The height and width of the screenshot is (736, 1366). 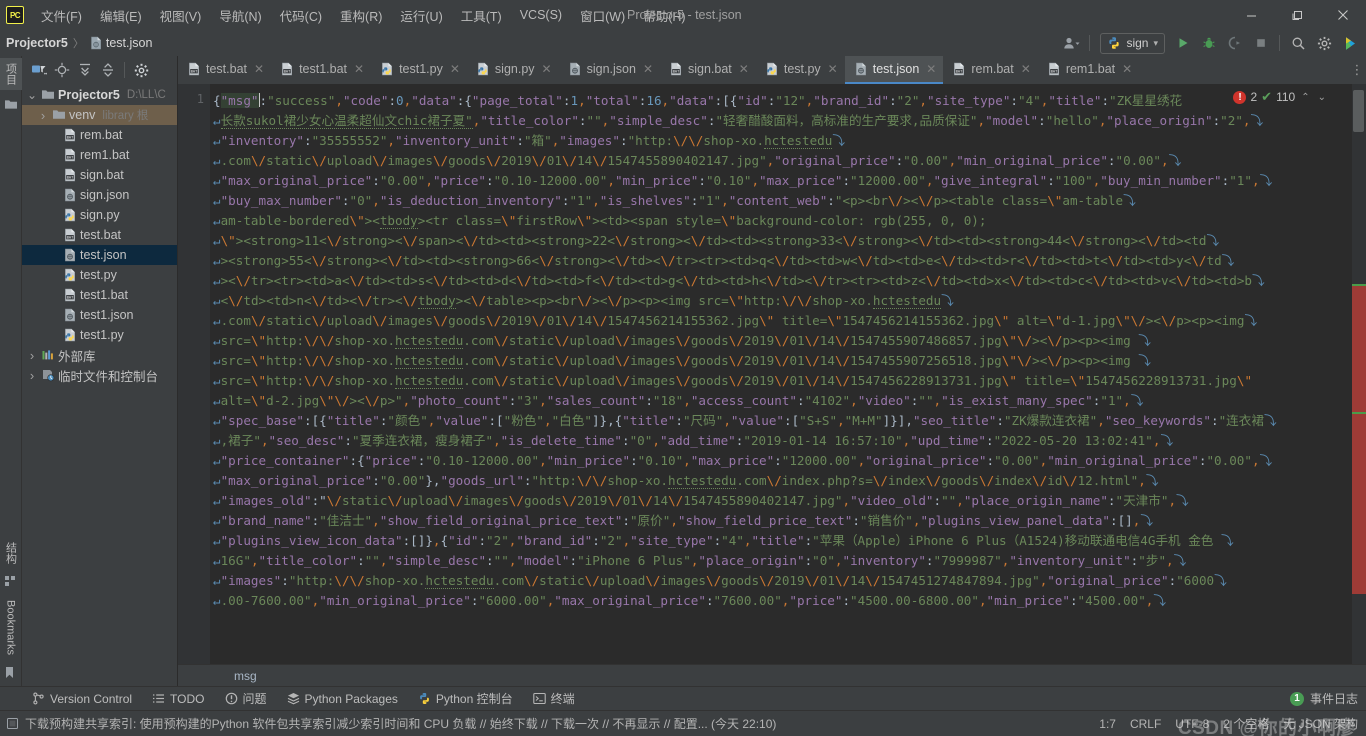 I want to click on tree-node-rem-bat: BAT rem.bat, so click(x=99, y=135).